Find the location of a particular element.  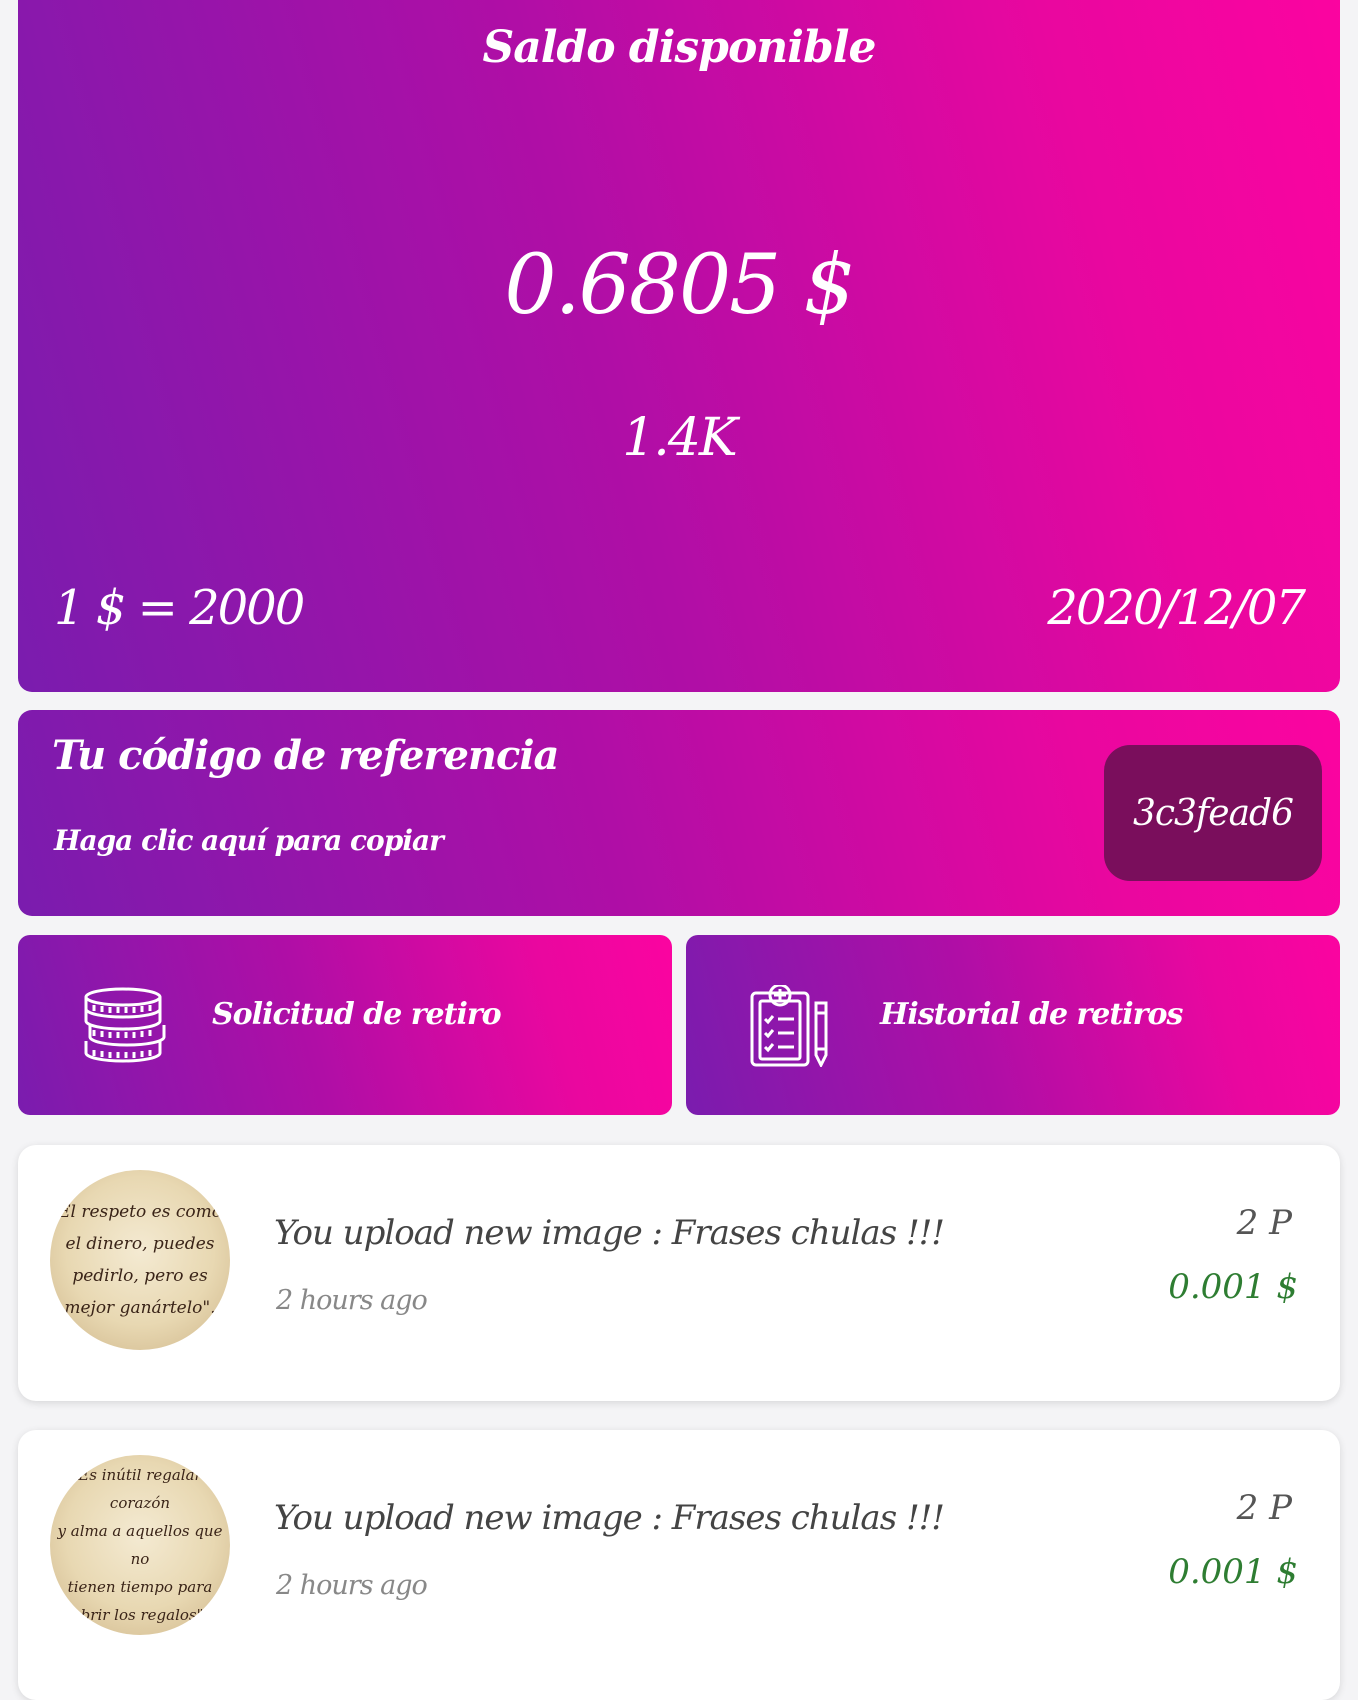

balance-title: Saldo disponible is located at coordinates (679, 47).